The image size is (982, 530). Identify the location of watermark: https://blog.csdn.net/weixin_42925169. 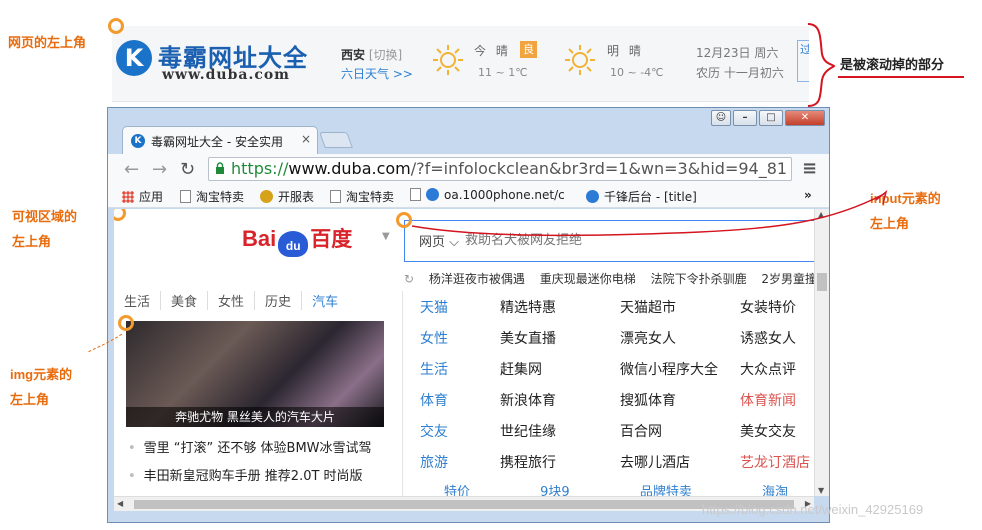
(813, 509).